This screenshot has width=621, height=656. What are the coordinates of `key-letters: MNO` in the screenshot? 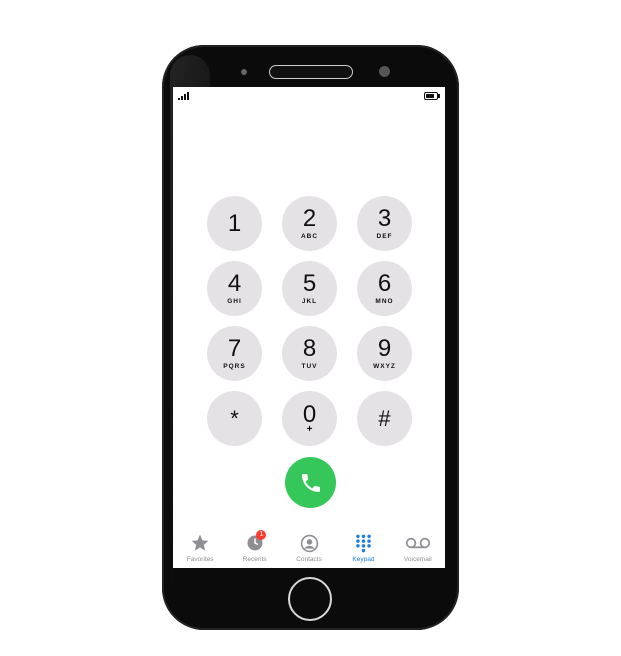 It's located at (384, 301).